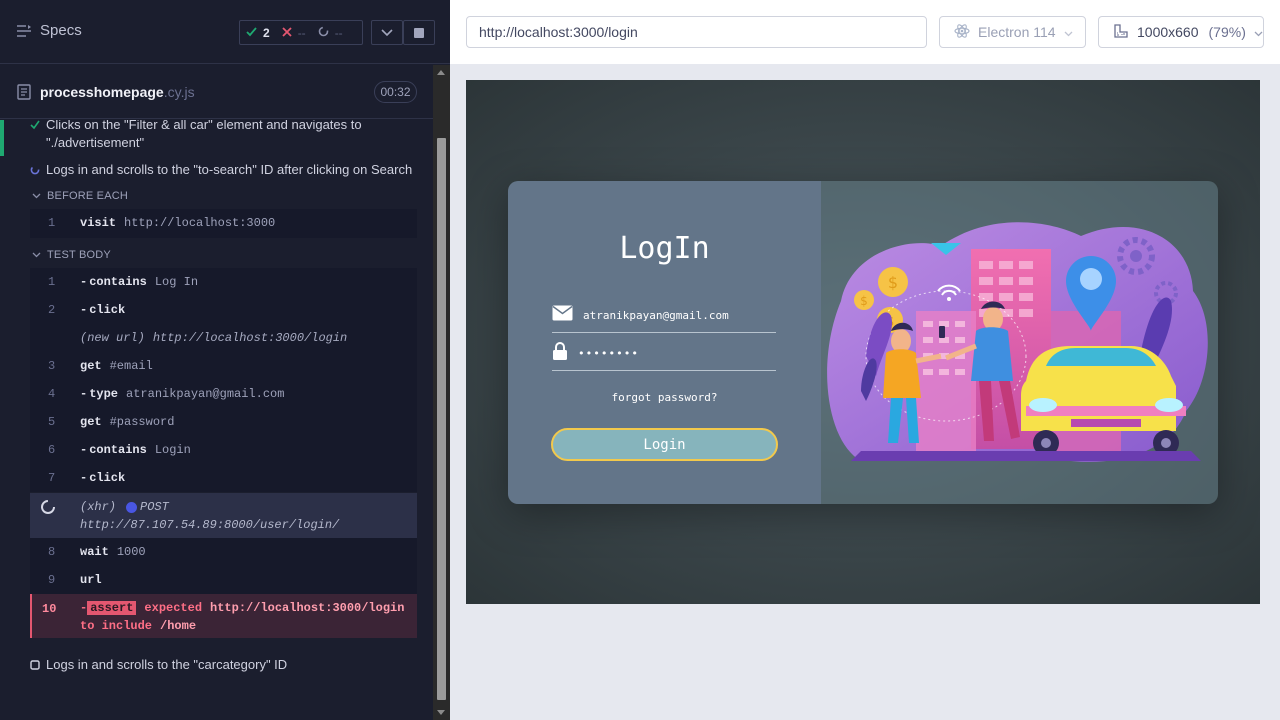 This screenshot has width=1280, height=720. What do you see at coordinates (560, 353) in the screenshot?
I see `lock-icon` at bounding box center [560, 353].